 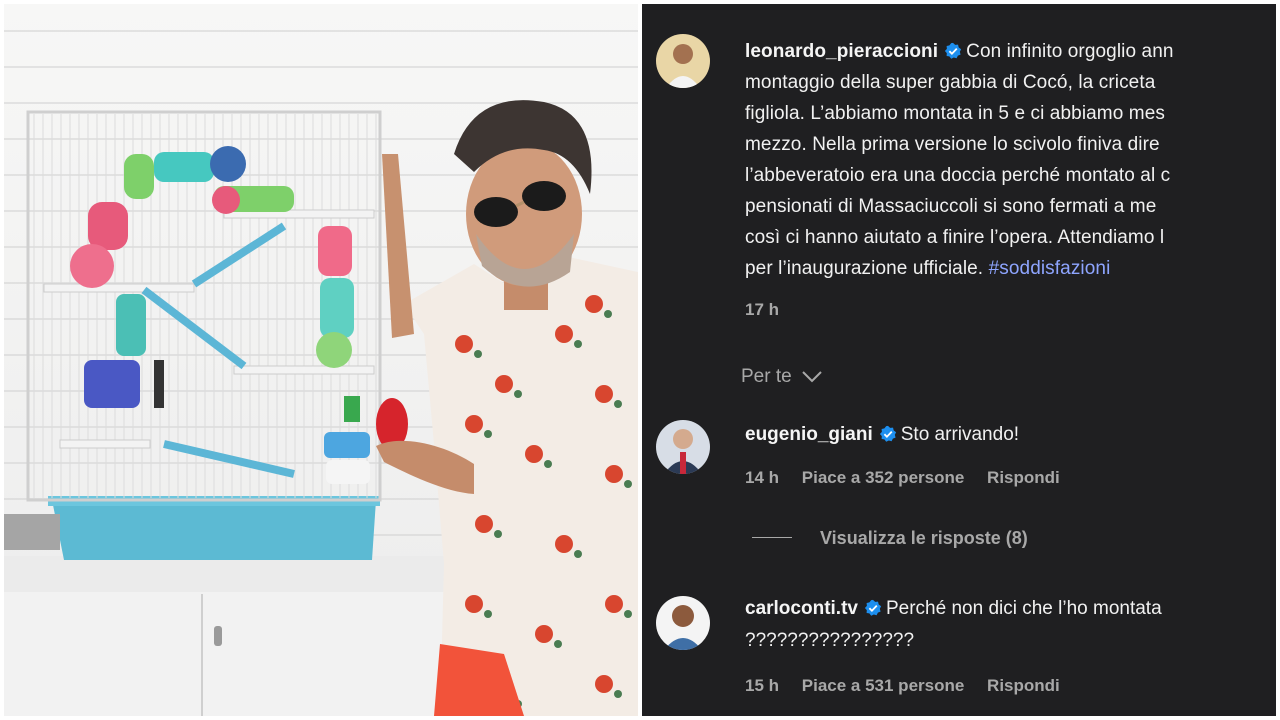 What do you see at coordinates (762, 477) in the screenshot?
I see `comment-time: 14 h` at bounding box center [762, 477].